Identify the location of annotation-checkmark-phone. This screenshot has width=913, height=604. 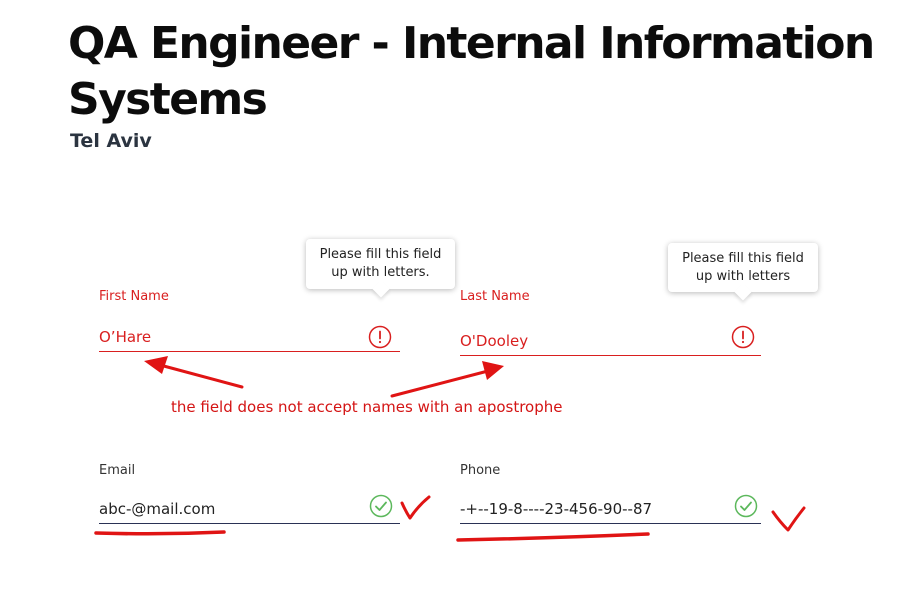
(788, 519).